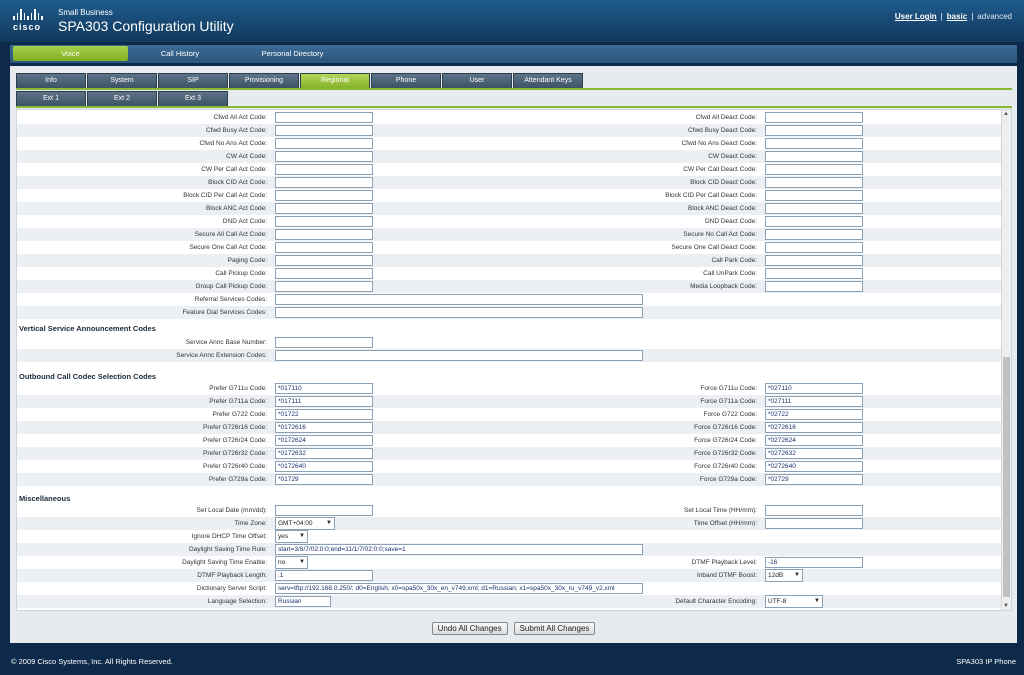 The height and width of the screenshot is (675, 1024). Describe the element at coordinates (51, 81) in the screenshot. I see `tab-info: Info` at that location.